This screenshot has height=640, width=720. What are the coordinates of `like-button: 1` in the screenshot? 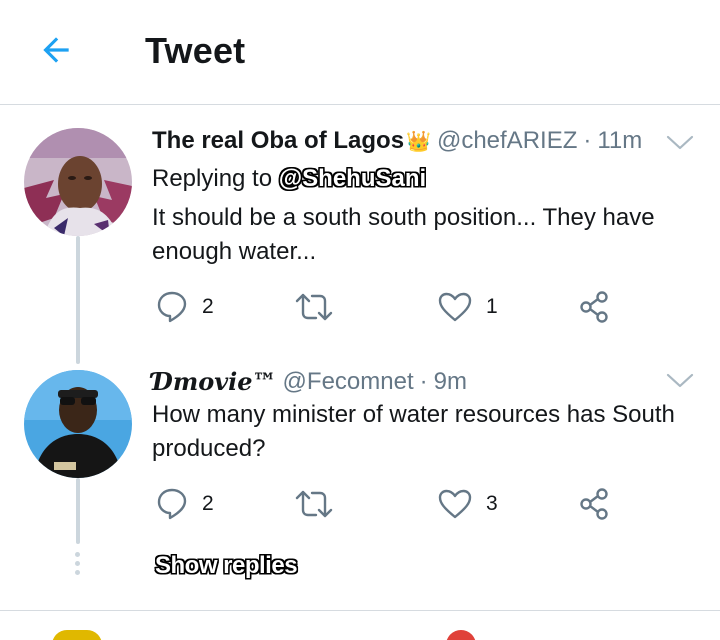 It's located at (468, 307).